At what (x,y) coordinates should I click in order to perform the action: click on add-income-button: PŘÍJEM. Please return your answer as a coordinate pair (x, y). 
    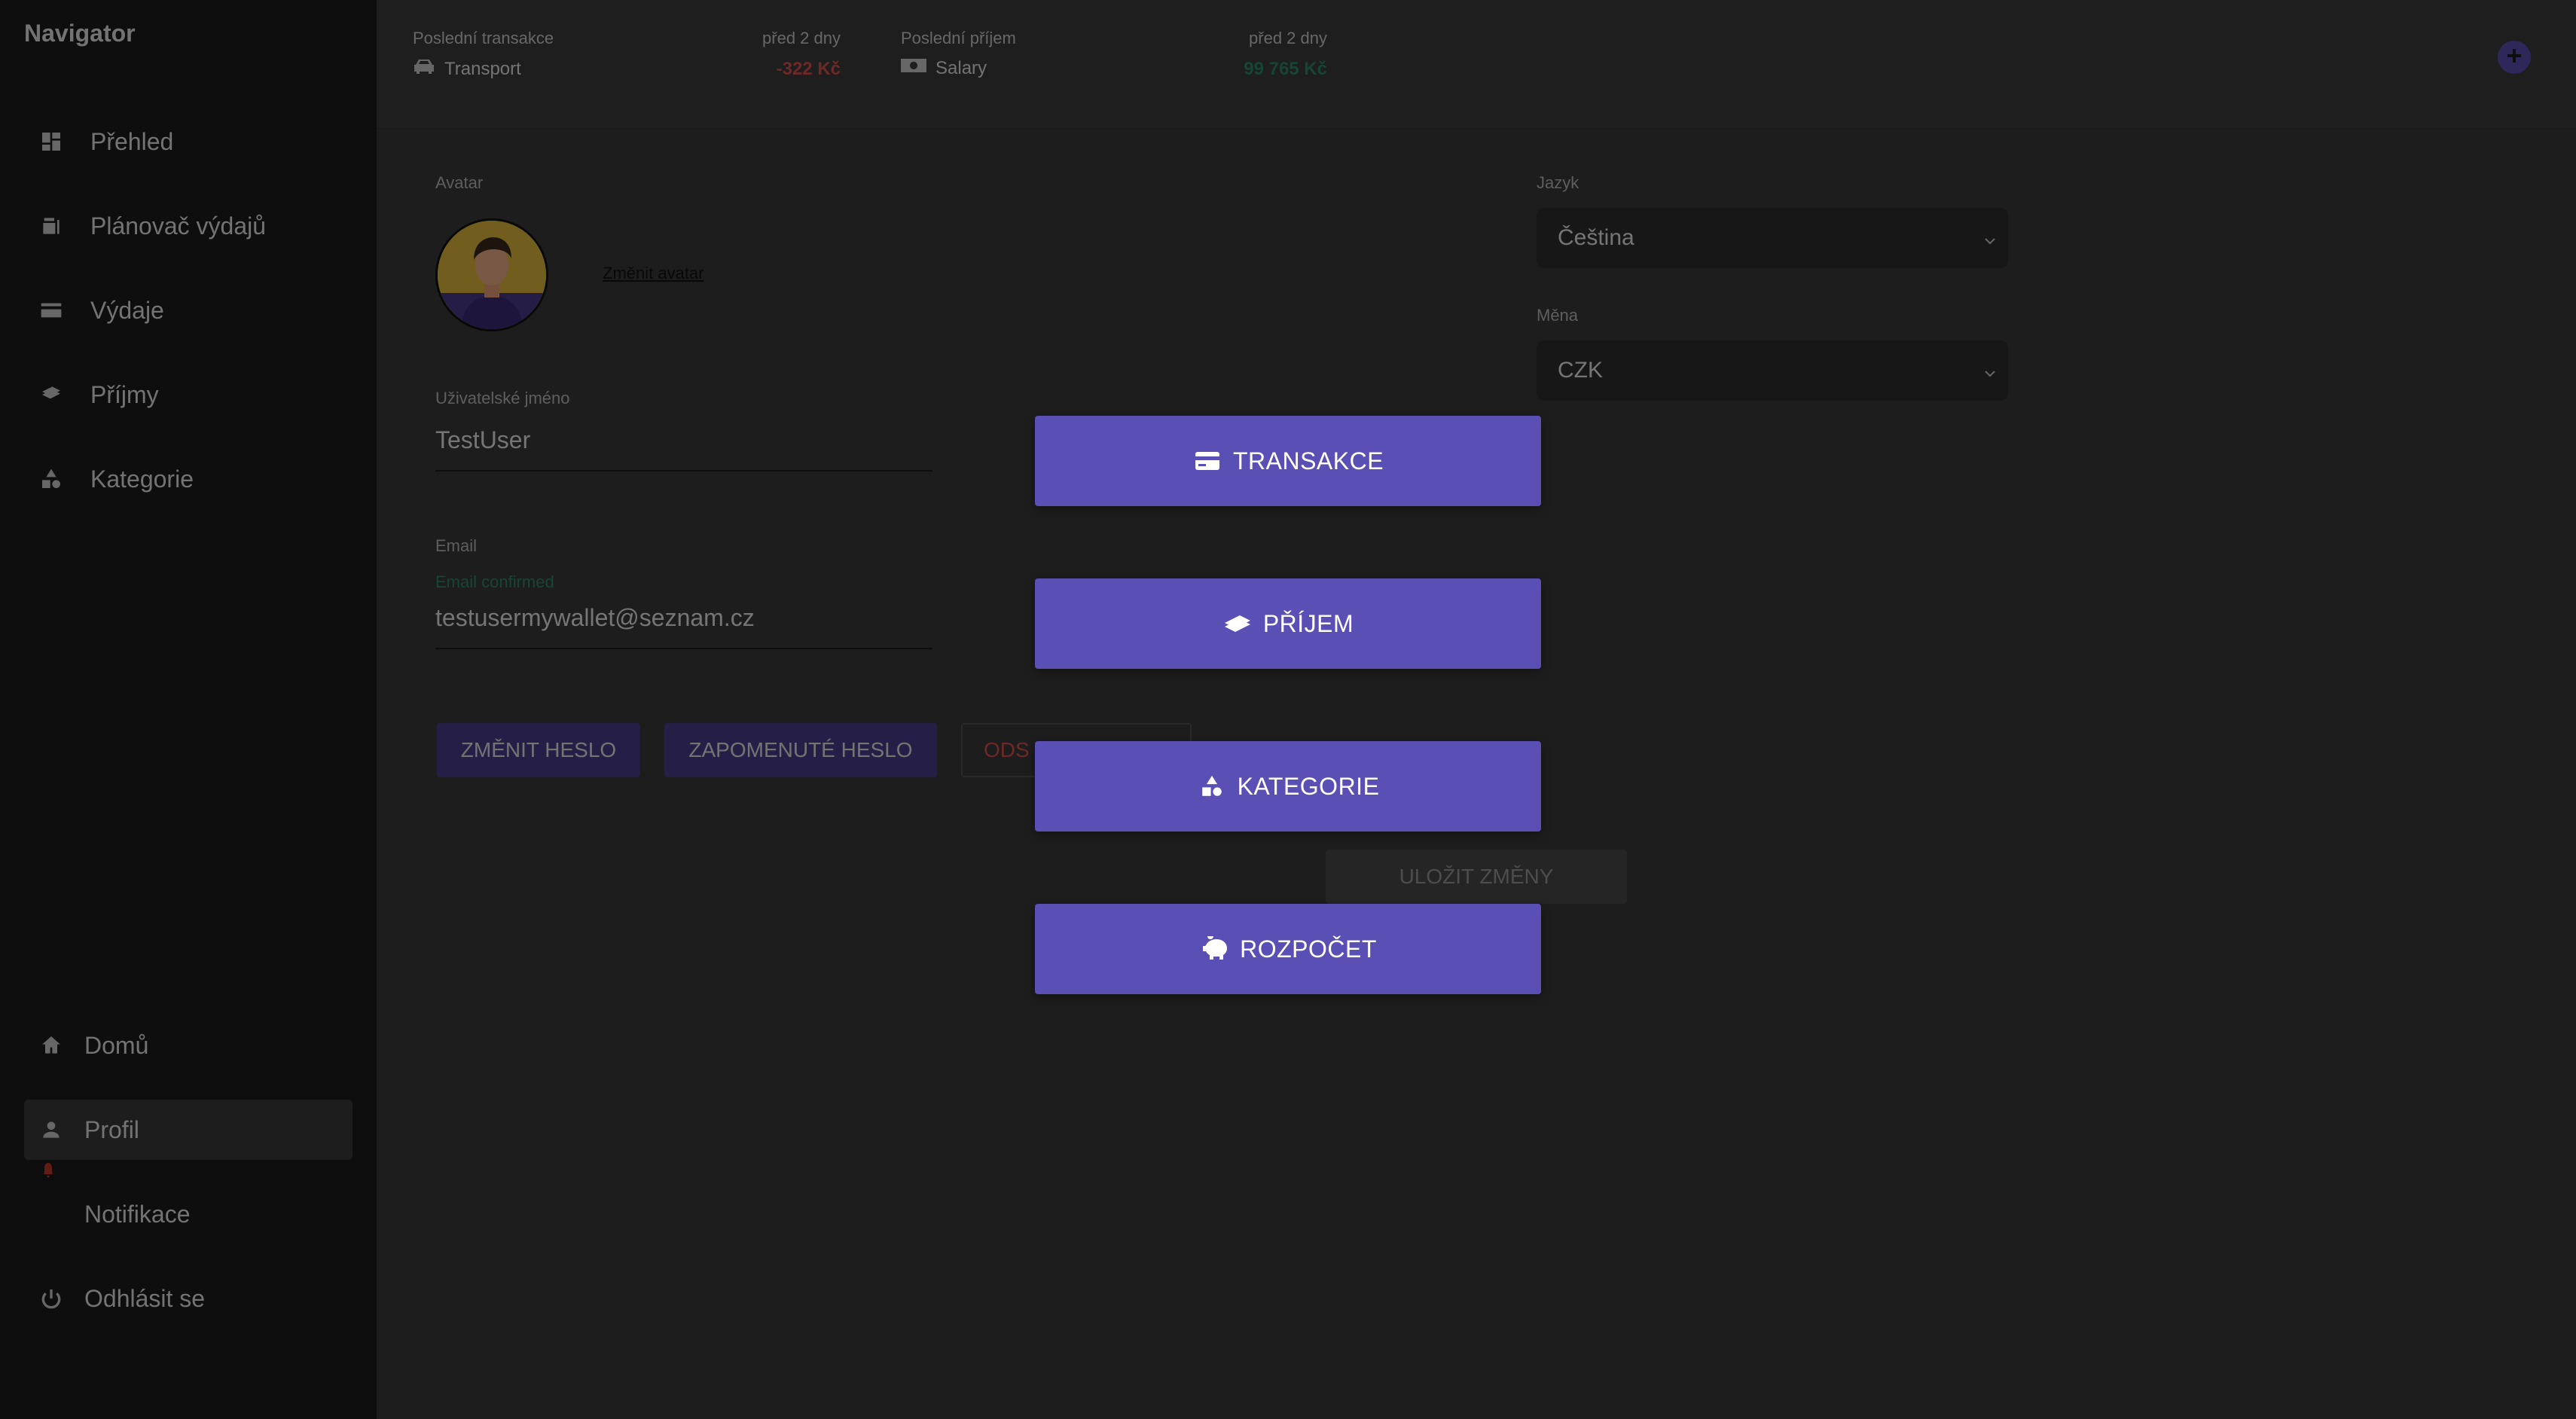
    Looking at the image, I should click on (1288, 623).